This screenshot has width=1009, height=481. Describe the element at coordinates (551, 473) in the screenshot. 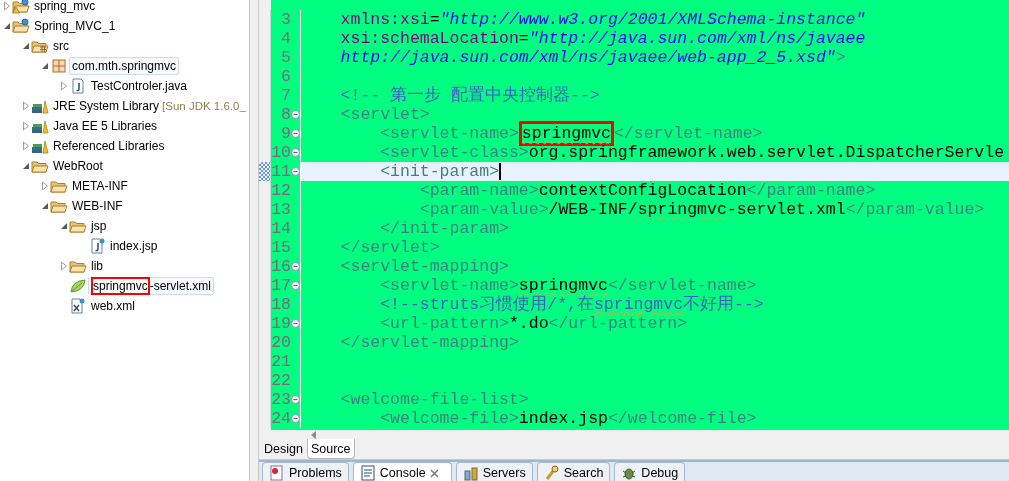

I see `search-icon` at that location.